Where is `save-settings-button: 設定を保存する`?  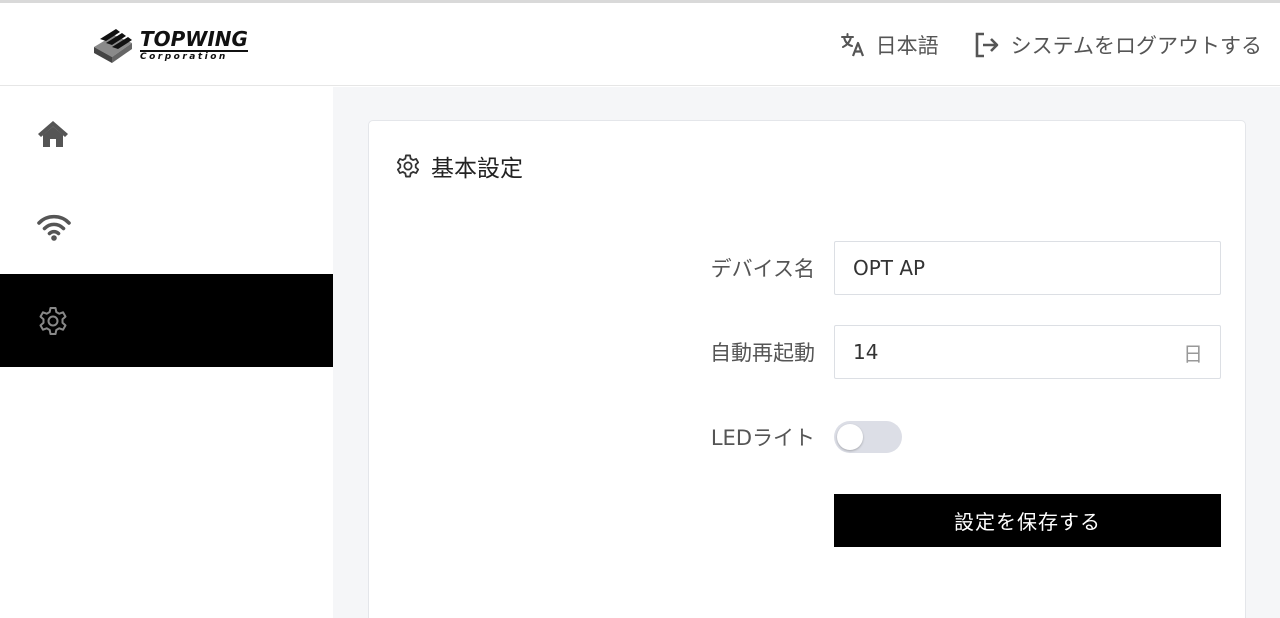
save-settings-button: 設定を保存する is located at coordinates (1027, 520).